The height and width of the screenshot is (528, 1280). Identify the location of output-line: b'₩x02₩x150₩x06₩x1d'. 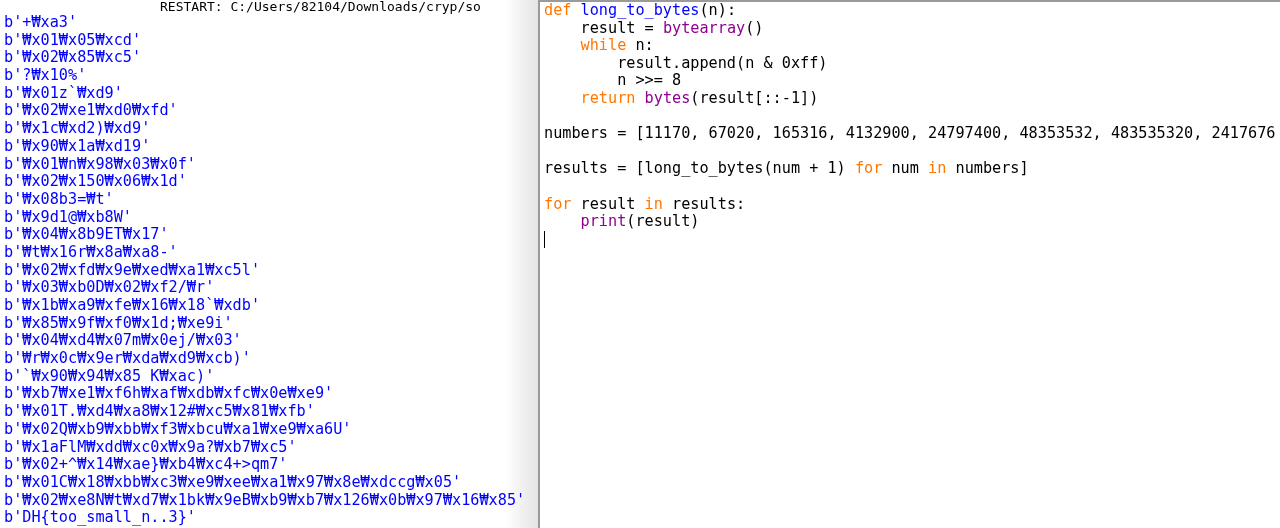
(95, 182).